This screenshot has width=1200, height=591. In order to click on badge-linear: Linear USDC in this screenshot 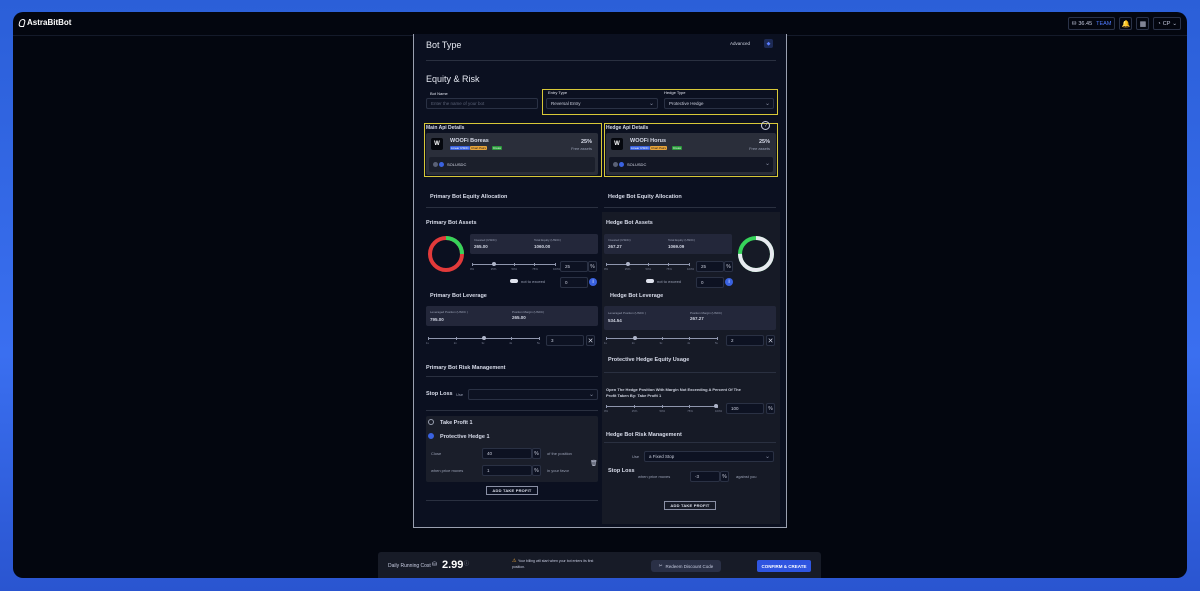, I will do `click(460, 148)`.